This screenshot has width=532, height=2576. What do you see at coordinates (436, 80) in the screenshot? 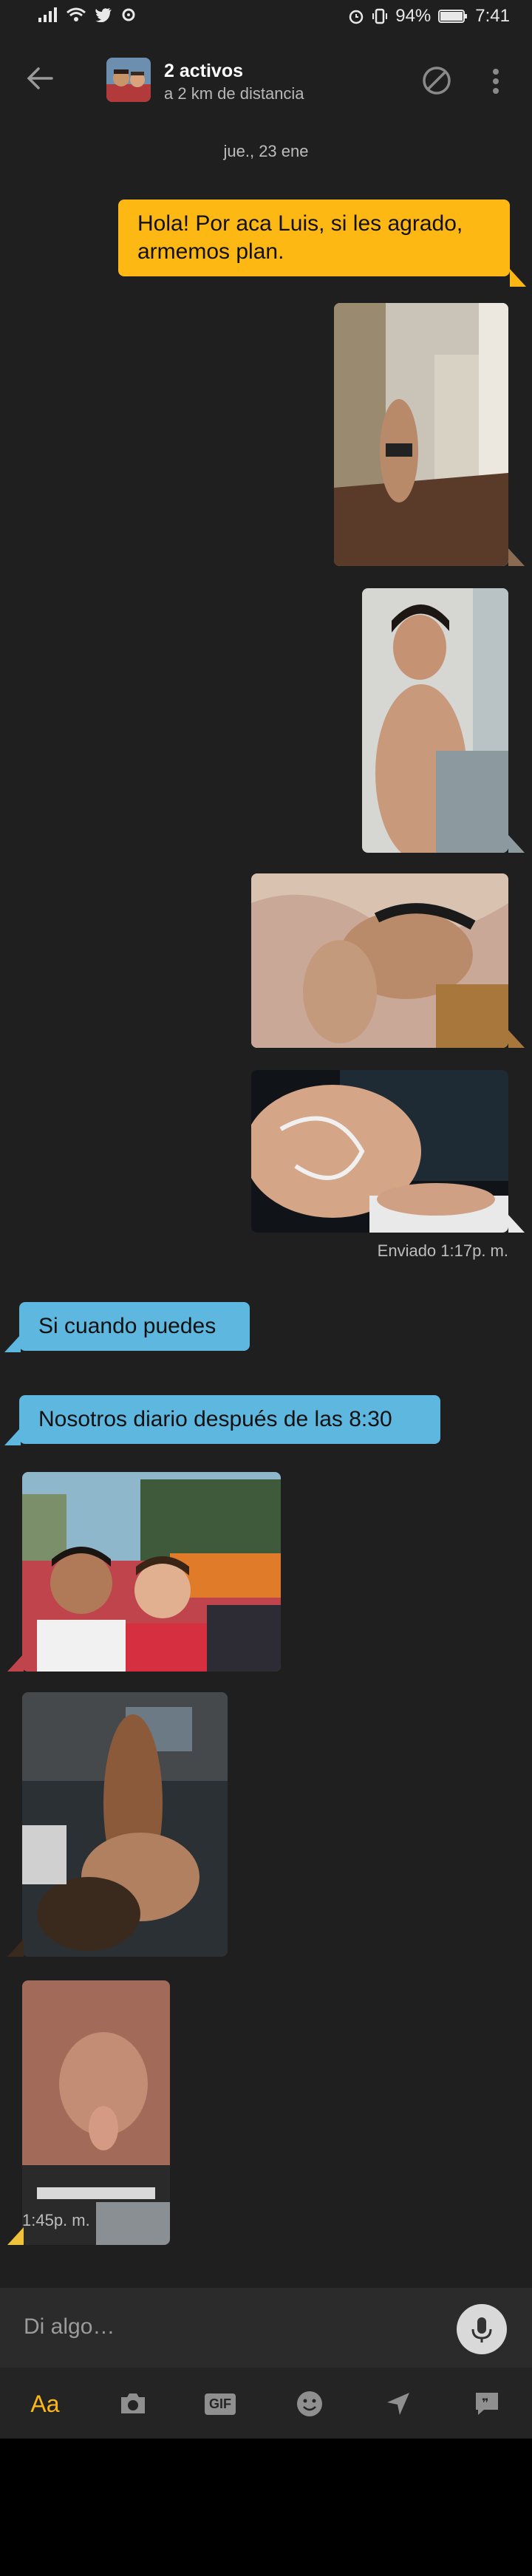
I see `block-icon` at bounding box center [436, 80].